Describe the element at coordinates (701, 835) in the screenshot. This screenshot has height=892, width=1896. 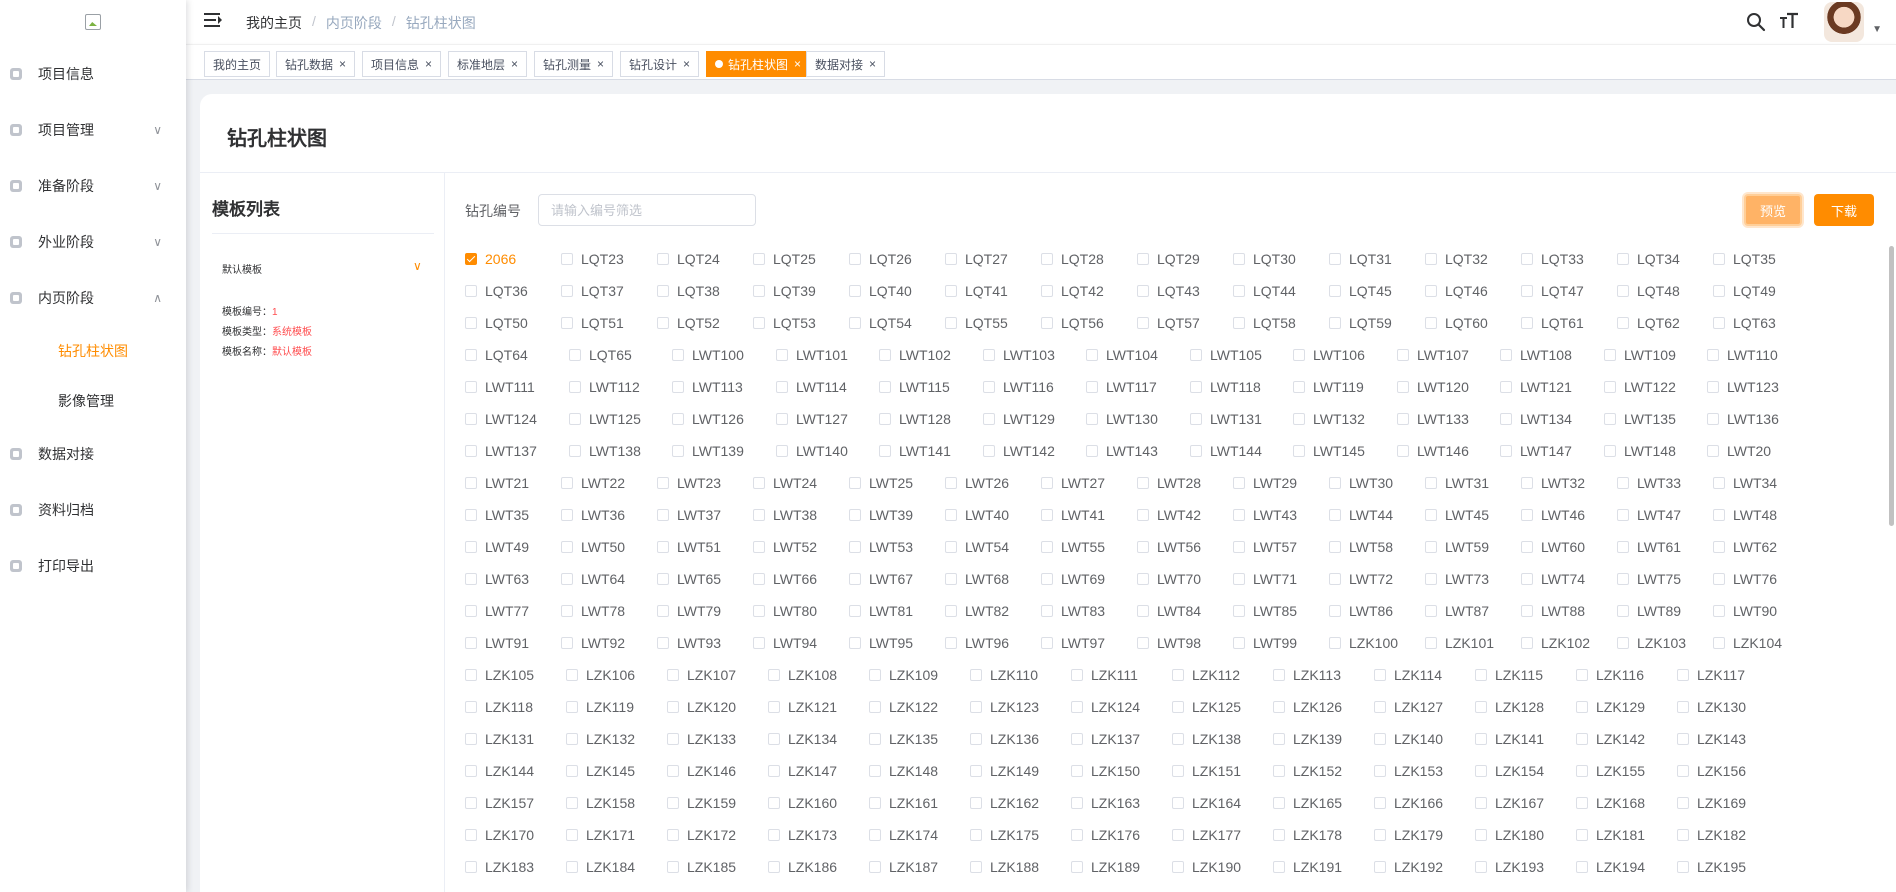
I see `borehole-checkbox: LZK172` at that location.